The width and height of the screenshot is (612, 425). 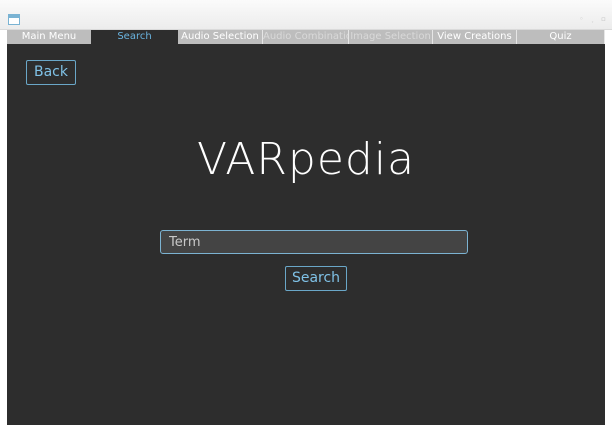 I want to click on app-title: VARpedia, so click(x=306, y=159).